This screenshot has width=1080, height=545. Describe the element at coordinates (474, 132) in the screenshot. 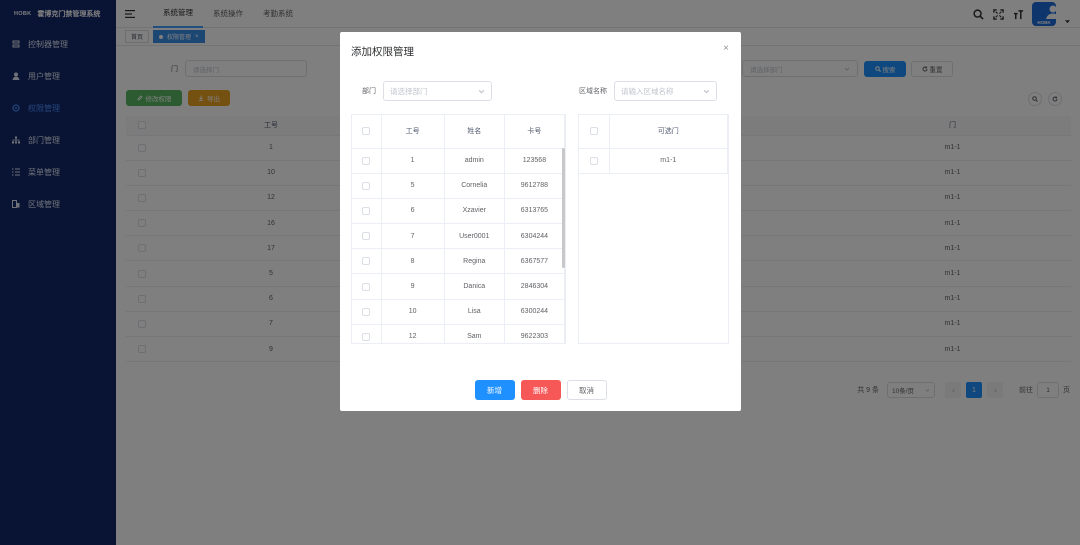

I see `user-col-name: 姓名` at that location.